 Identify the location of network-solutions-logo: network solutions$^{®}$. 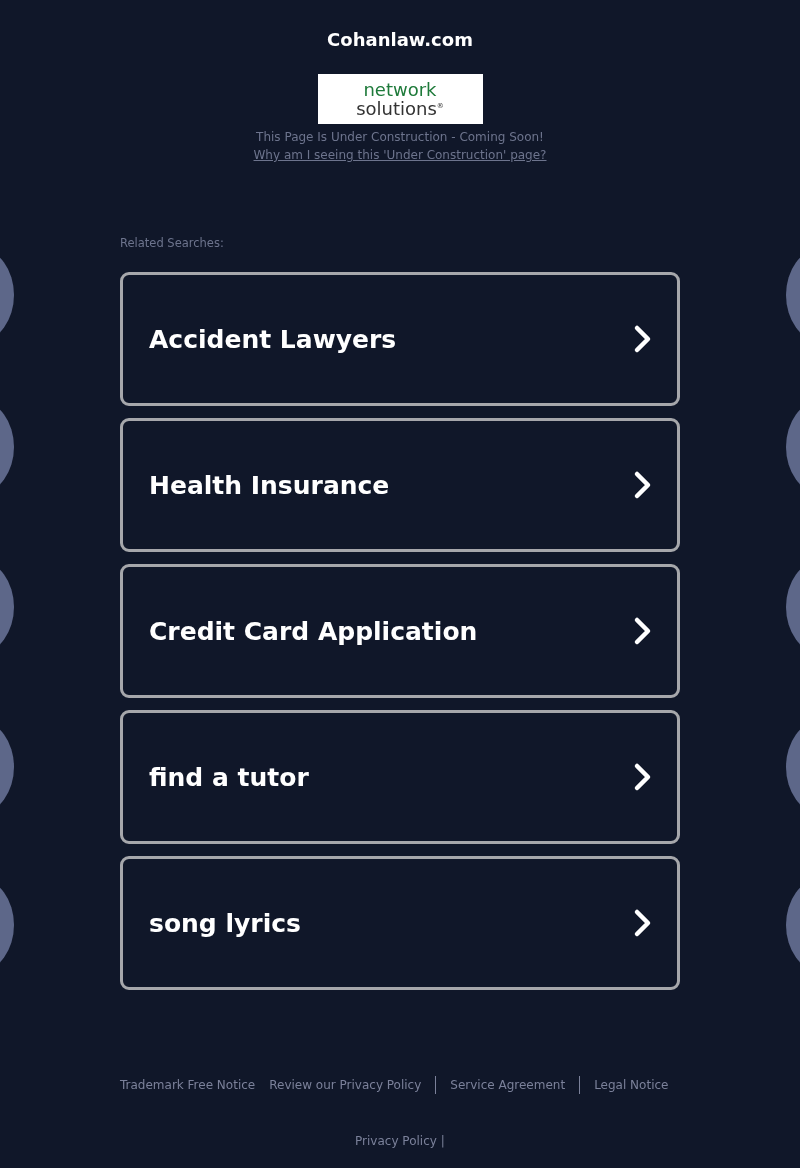
(400, 99).